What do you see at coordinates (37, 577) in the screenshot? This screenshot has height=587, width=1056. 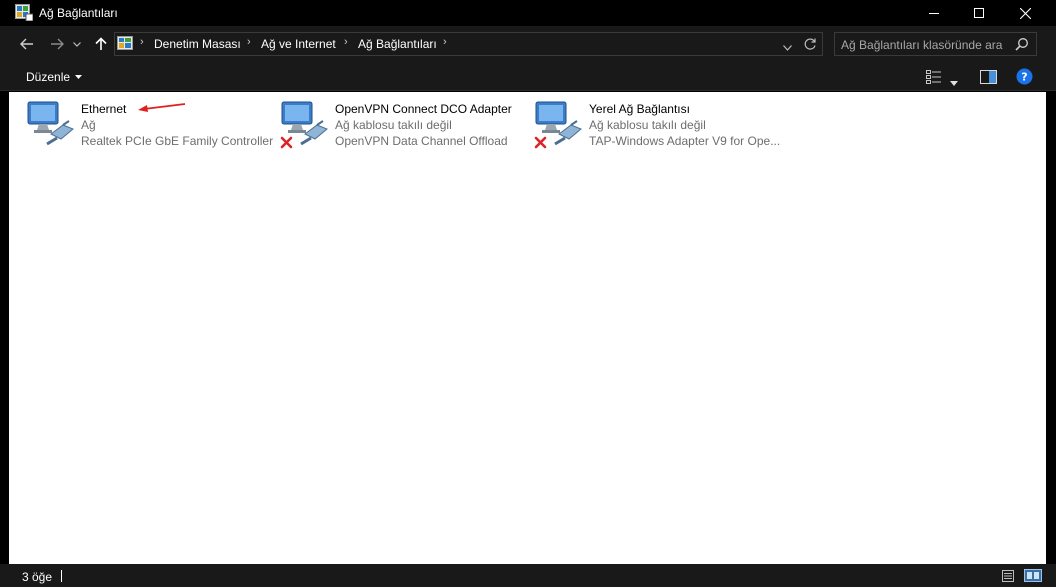 I see `item-count: 3 öğe` at bounding box center [37, 577].